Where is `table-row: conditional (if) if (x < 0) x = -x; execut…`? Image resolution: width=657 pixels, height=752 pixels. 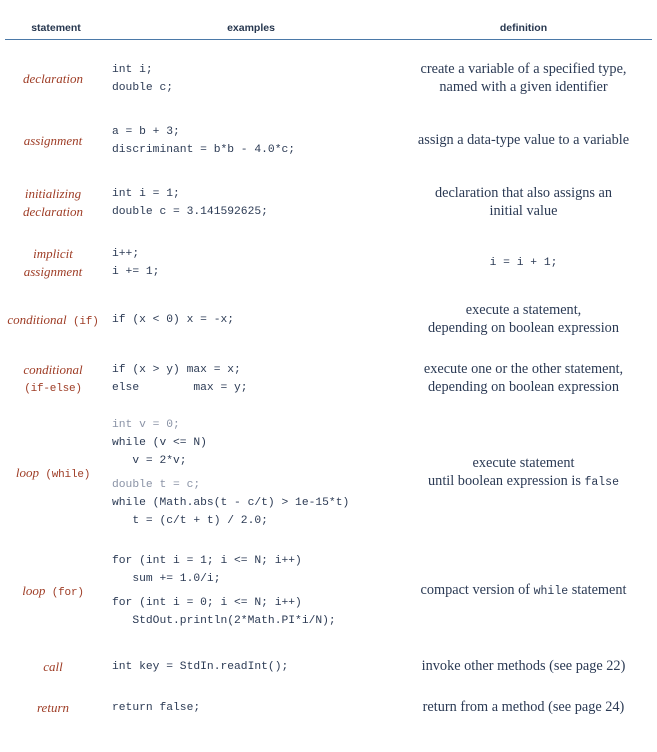 table-row: conditional (if) if (x < 0) x = -x; execut… is located at coordinates (328, 320).